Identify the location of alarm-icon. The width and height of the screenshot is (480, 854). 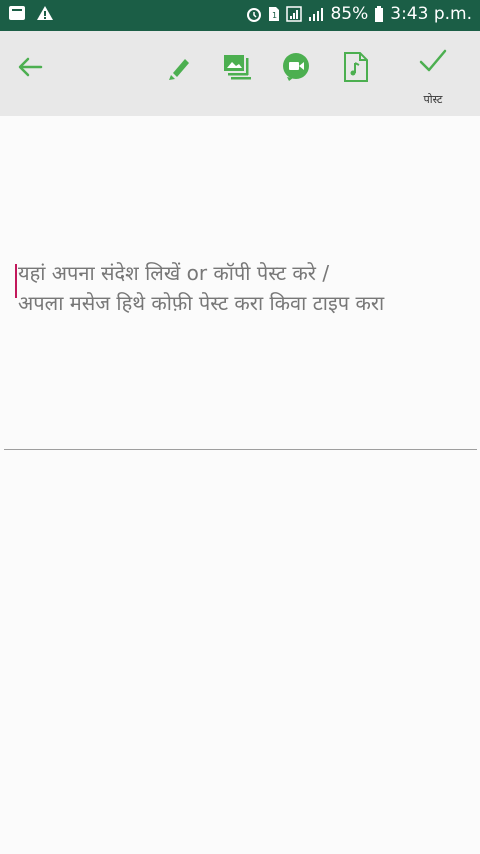
(254, 14).